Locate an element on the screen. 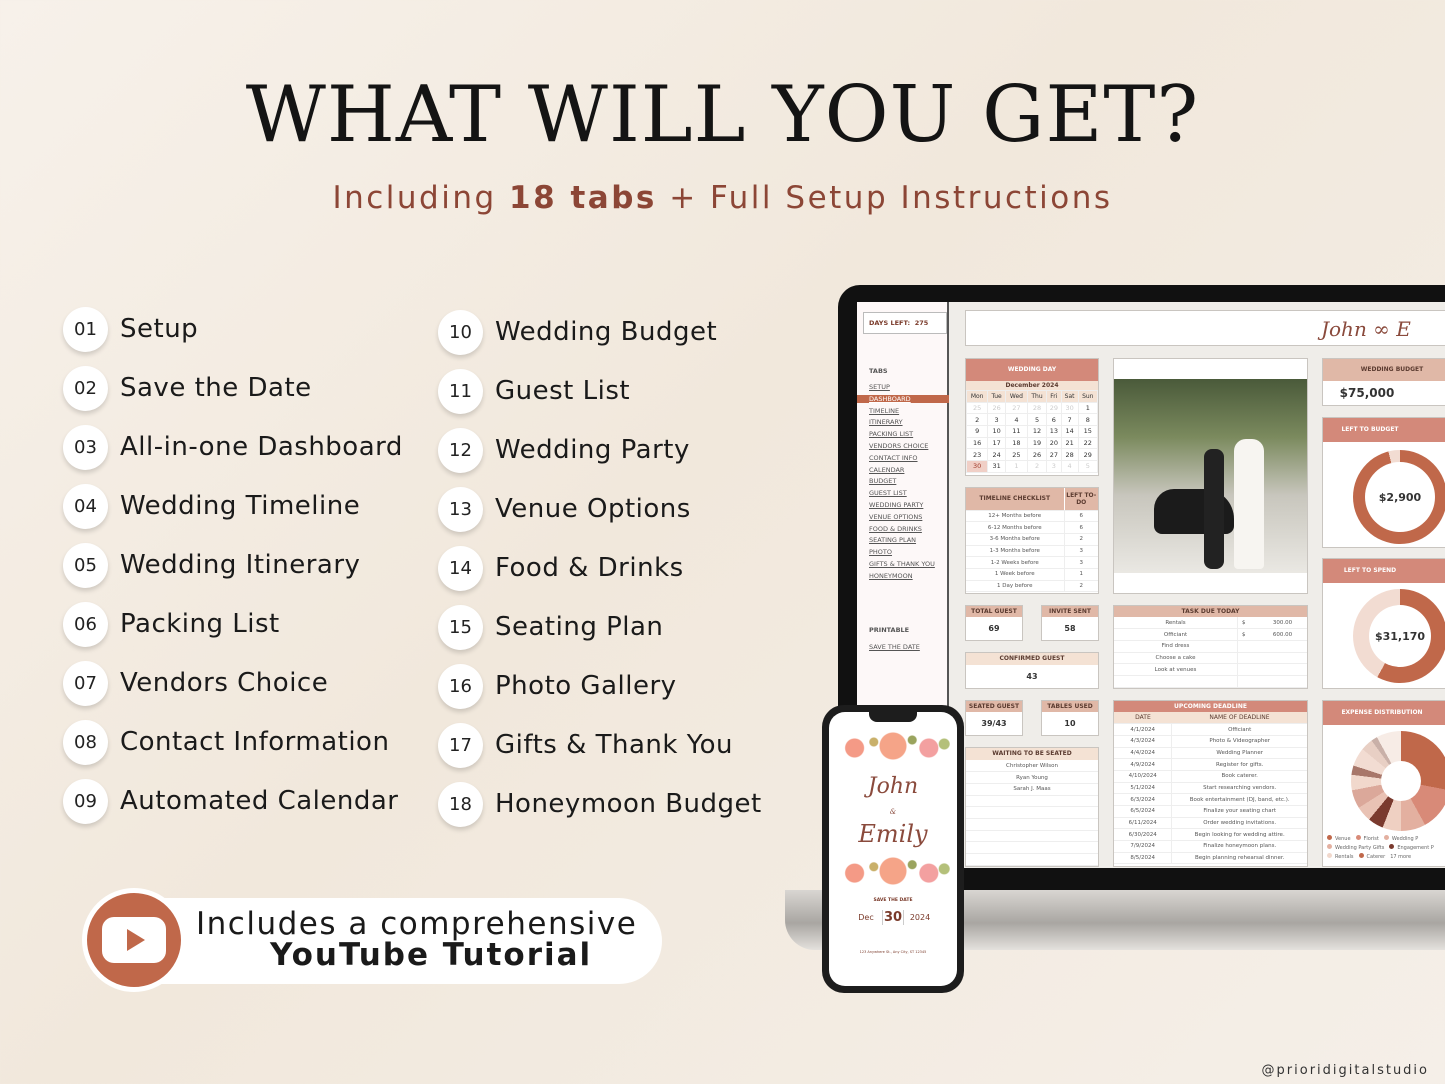 The height and width of the screenshot is (1084, 1445). sidebar-tab-link: GIFTS & THANK YOU is located at coordinates (902, 564).